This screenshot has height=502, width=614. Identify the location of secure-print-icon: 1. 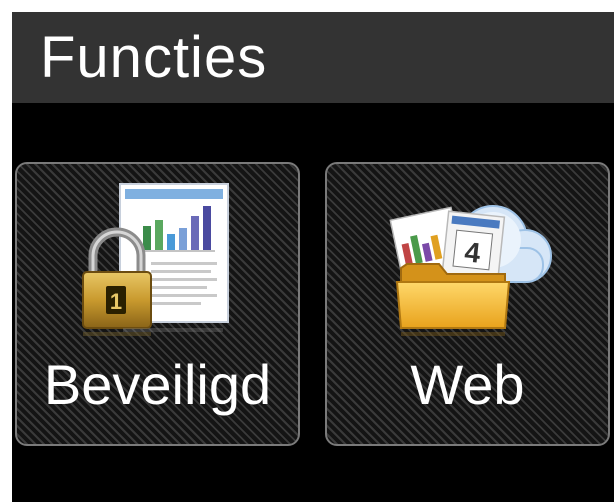
(155, 259).